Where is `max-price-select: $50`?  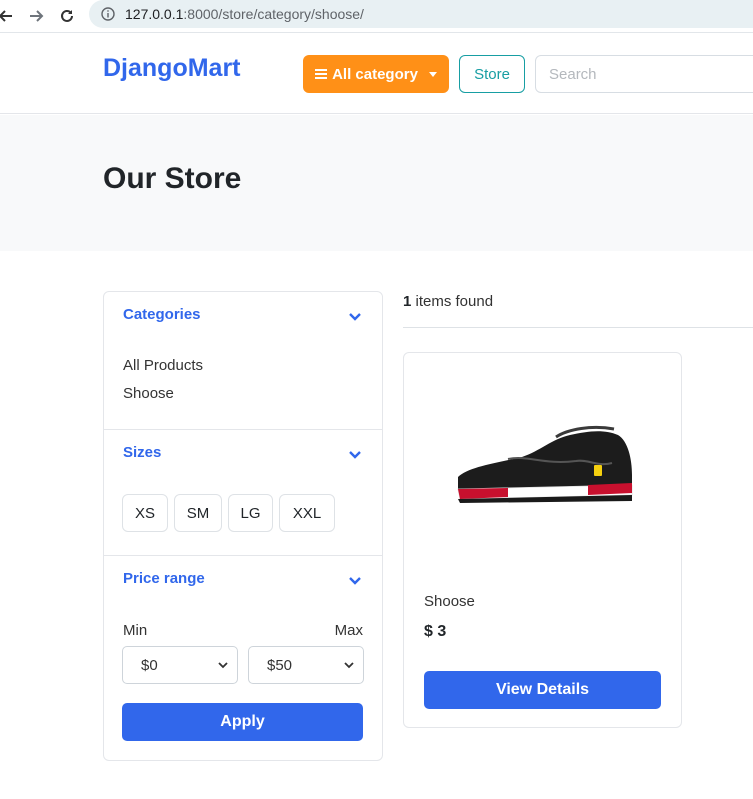 max-price-select: $50 is located at coordinates (306, 665).